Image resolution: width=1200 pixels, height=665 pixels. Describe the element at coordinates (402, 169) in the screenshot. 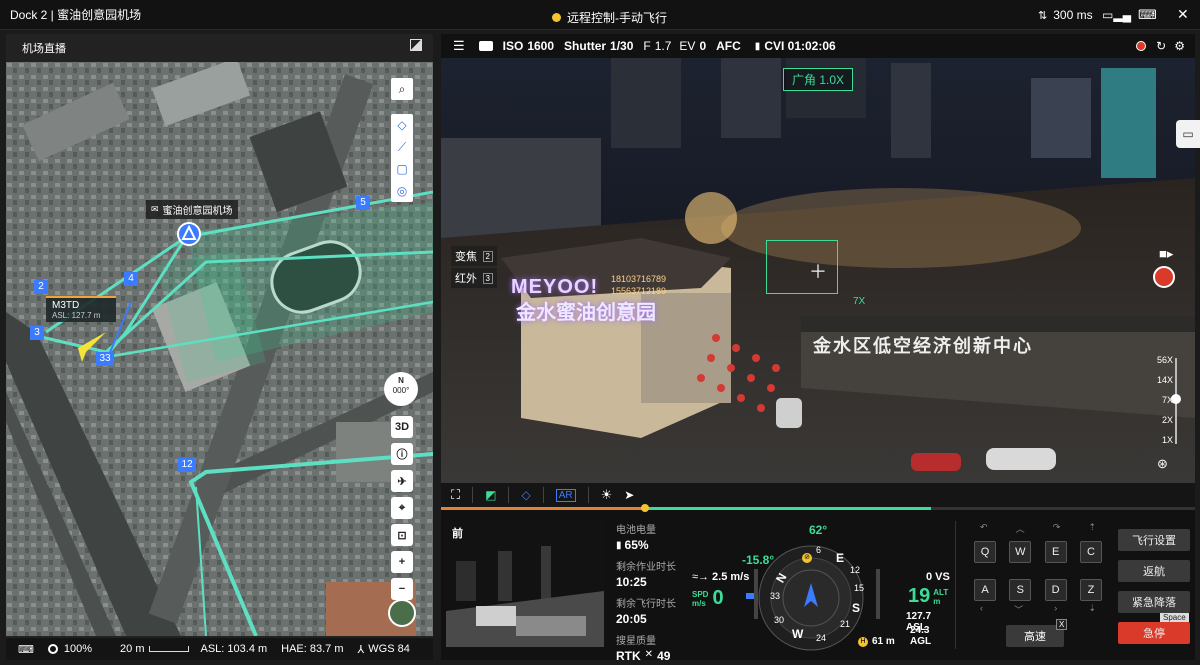

I see `area-icon: ▢` at that location.